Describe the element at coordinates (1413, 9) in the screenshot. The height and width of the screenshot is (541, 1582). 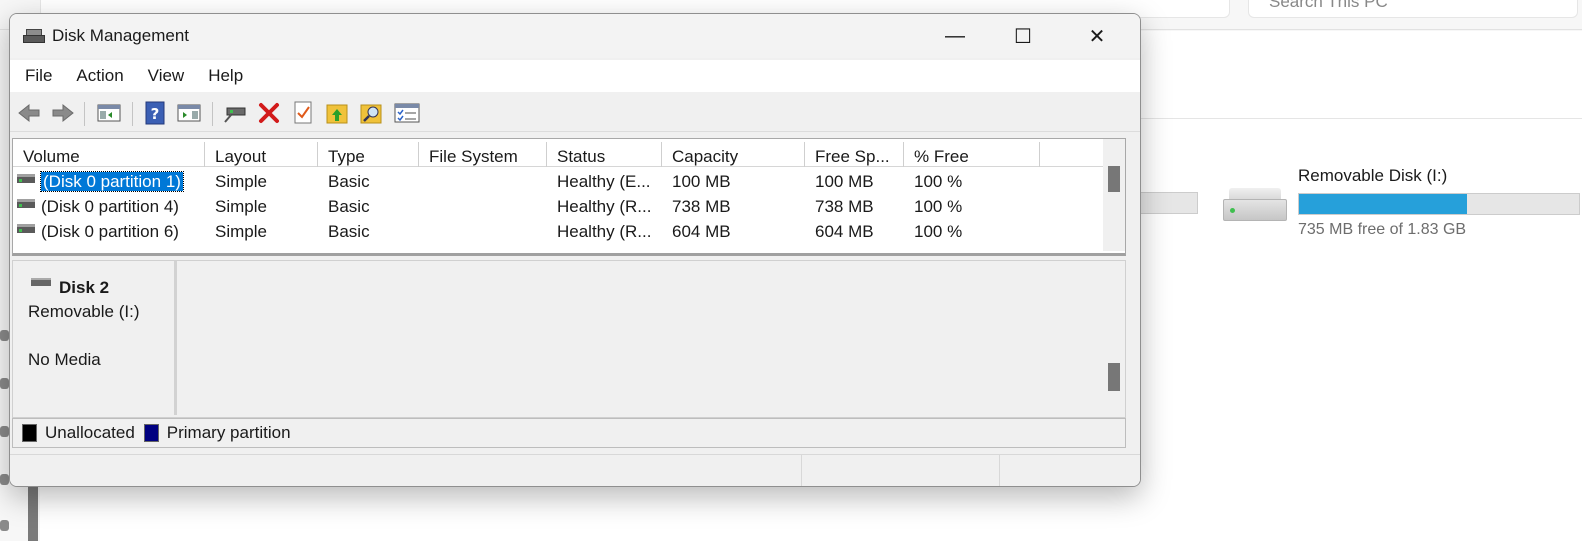
I see `search-box: Search This PC` at that location.